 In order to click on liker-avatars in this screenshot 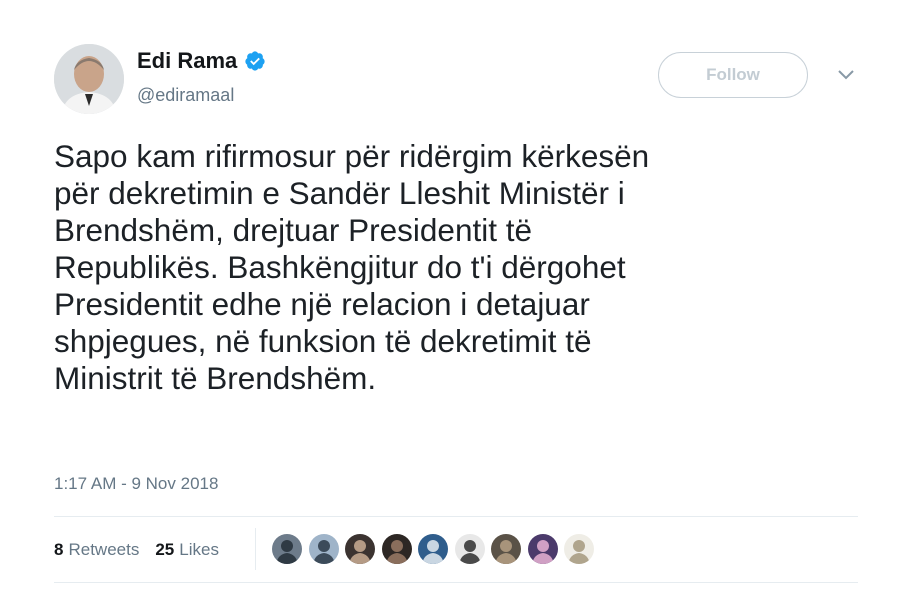, I will do `click(434, 549)`.